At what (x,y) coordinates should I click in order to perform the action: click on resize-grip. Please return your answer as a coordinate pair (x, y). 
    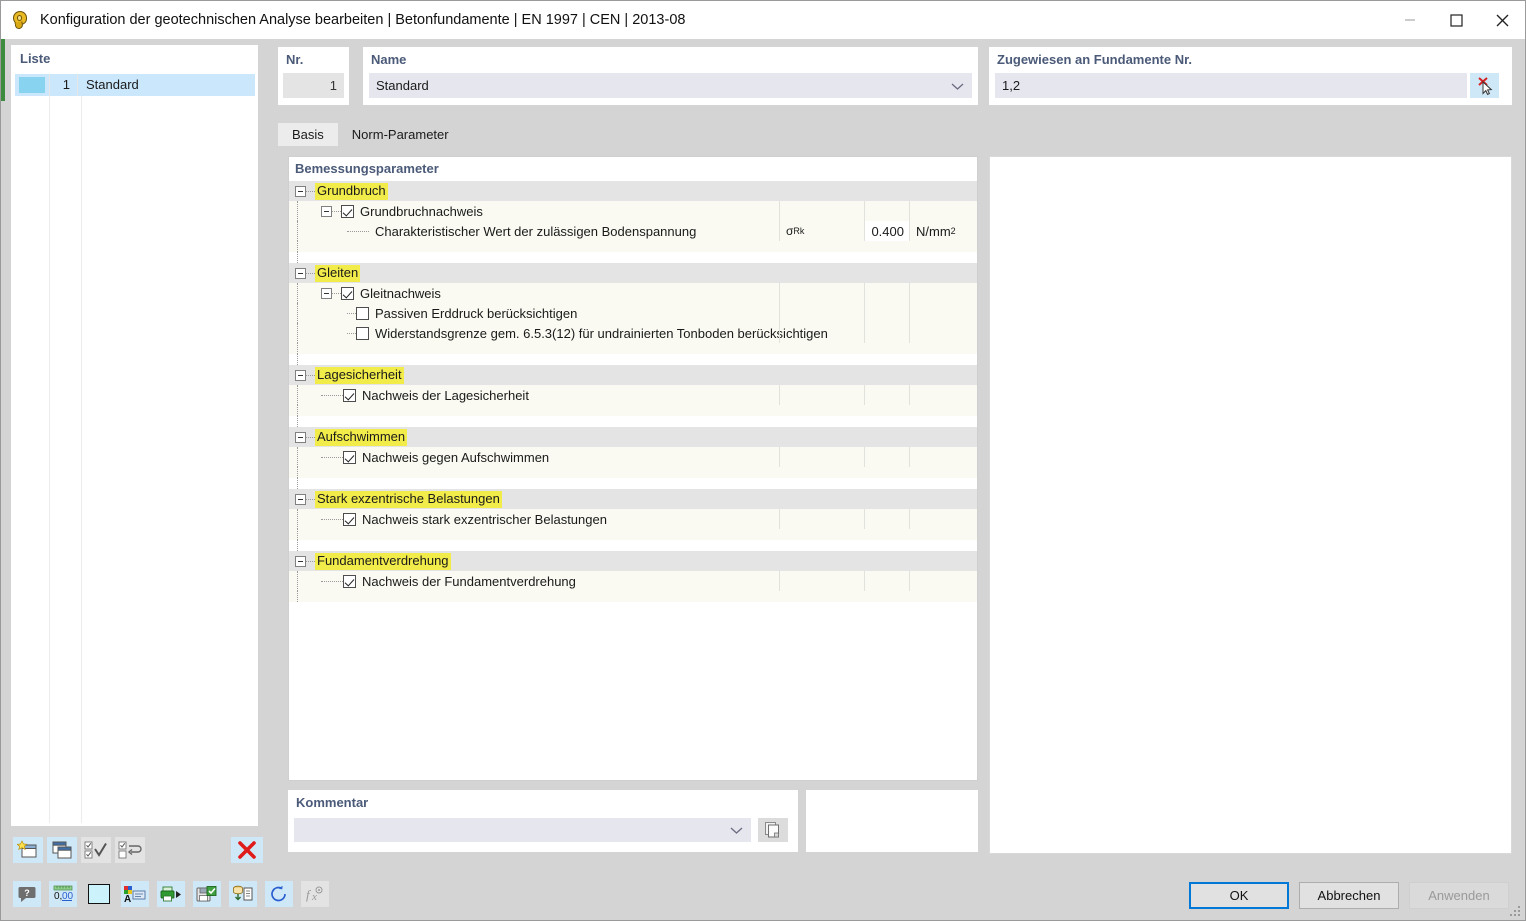
    Looking at the image, I should click on (1516, 912).